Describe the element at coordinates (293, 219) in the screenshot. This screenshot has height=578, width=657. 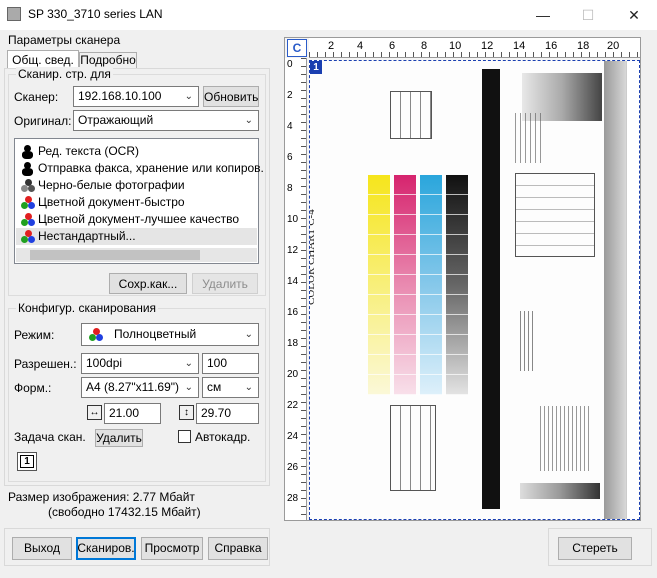
I see `ruler-left-label: 10` at that location.